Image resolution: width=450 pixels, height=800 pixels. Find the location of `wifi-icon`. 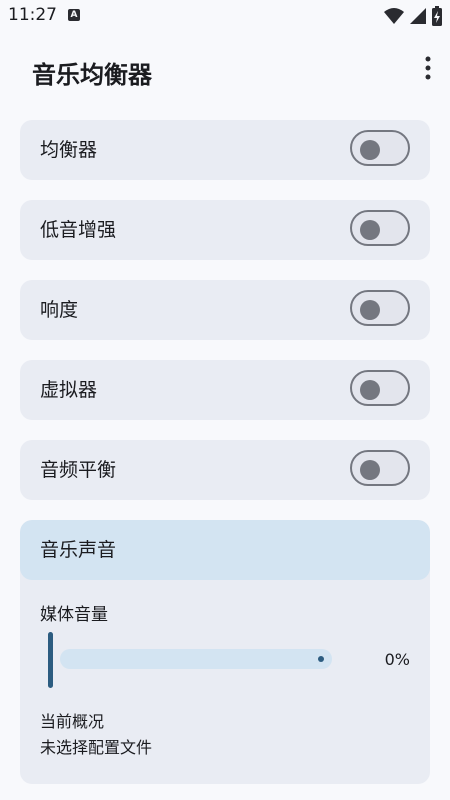

wifi-icon is located at coordinates (394, 16).